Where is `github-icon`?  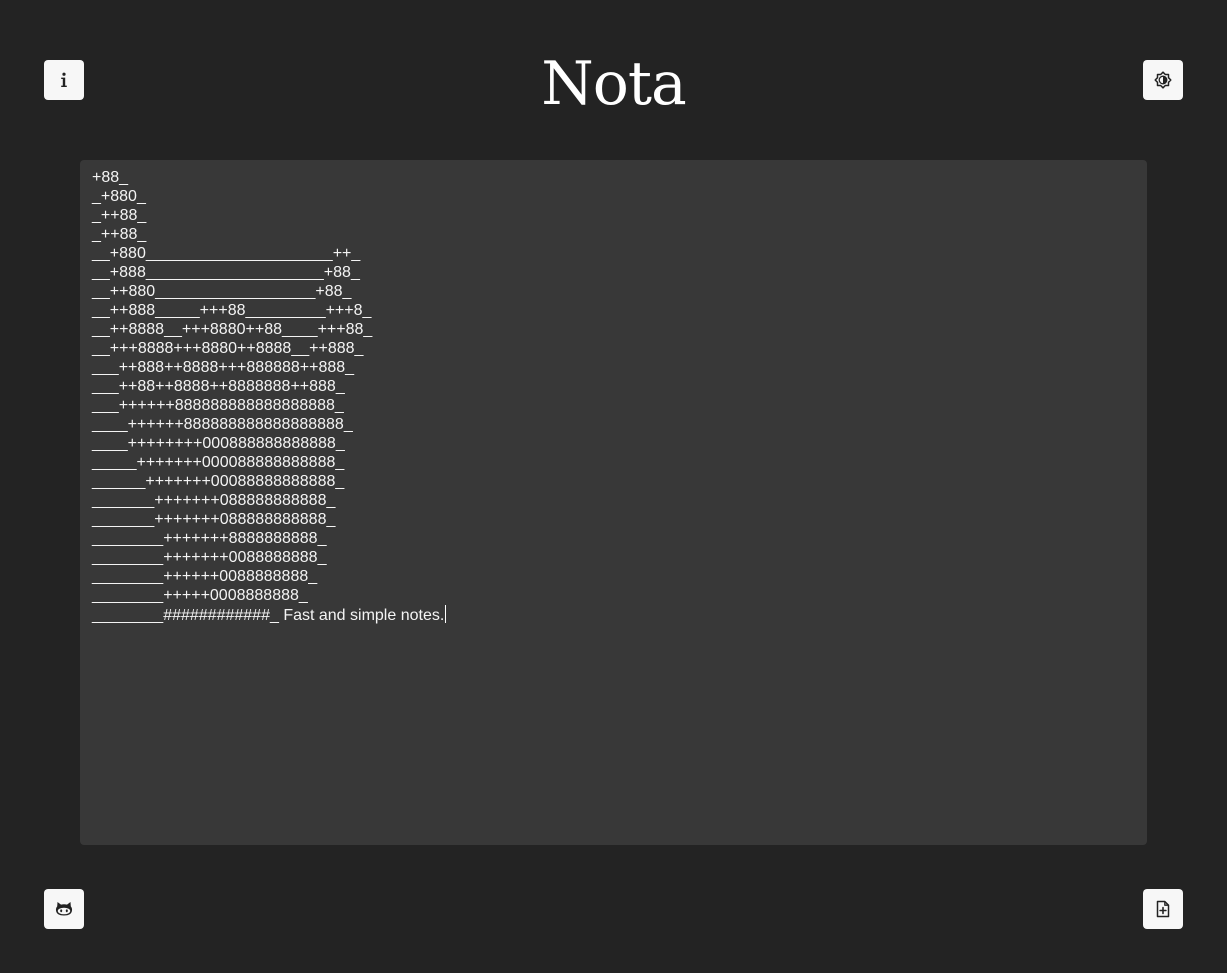 github-icon is located at coordinates (64, 909).